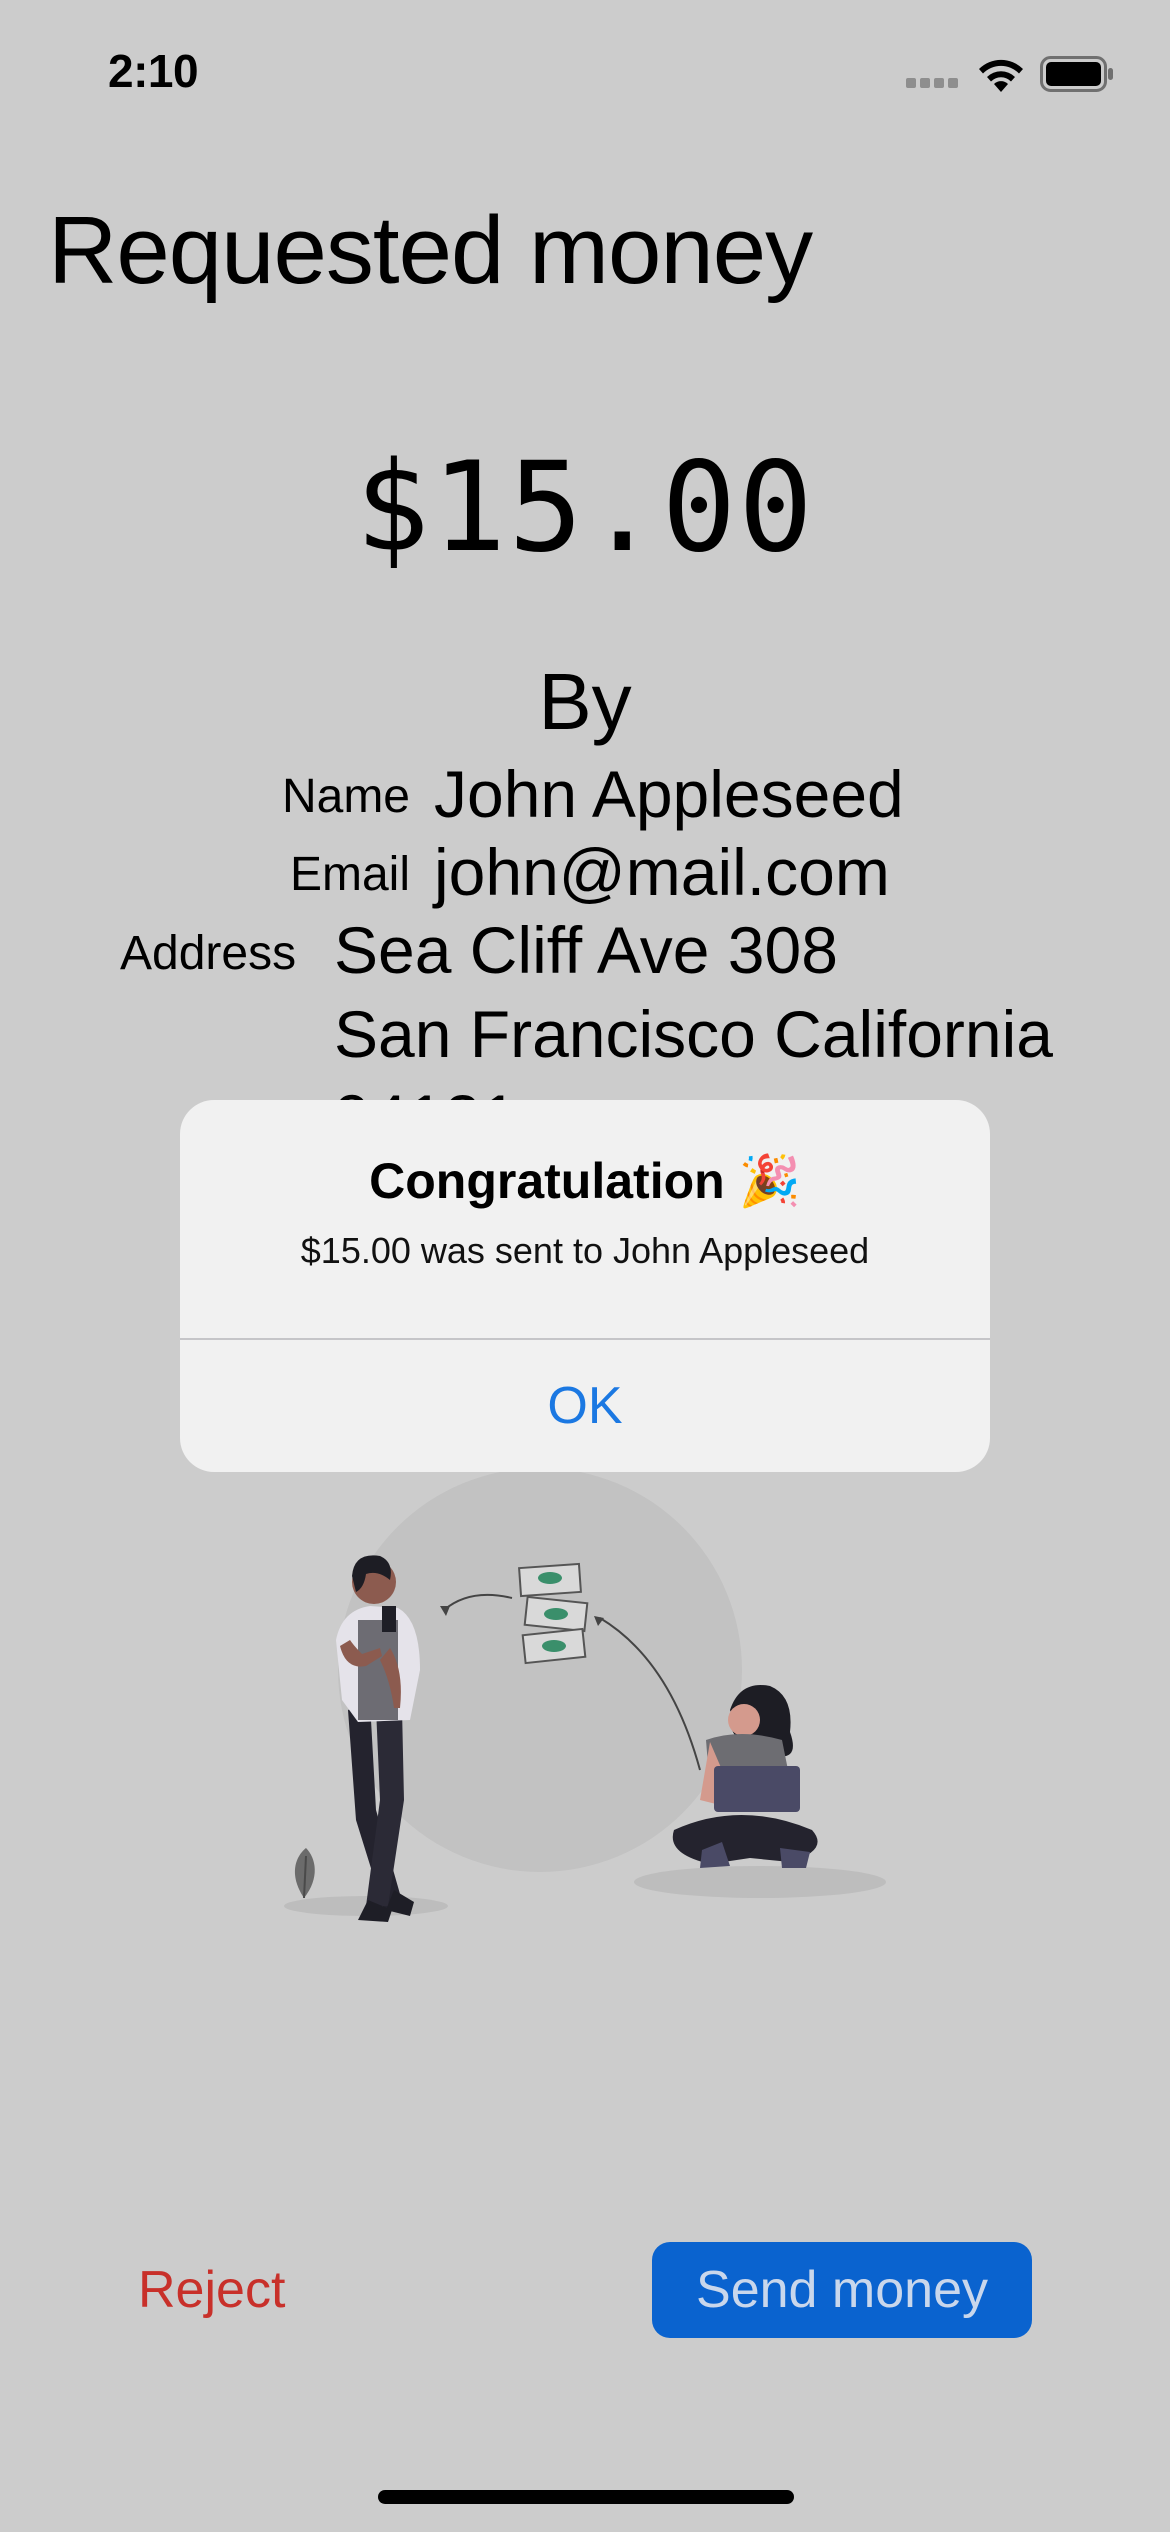 This screenshot has height=2532, width=1170. Describe the element at coordinates (585, 1250) in the screenshot. I see `alert-message: $15.00 was sent to John Appleseed` at that location.